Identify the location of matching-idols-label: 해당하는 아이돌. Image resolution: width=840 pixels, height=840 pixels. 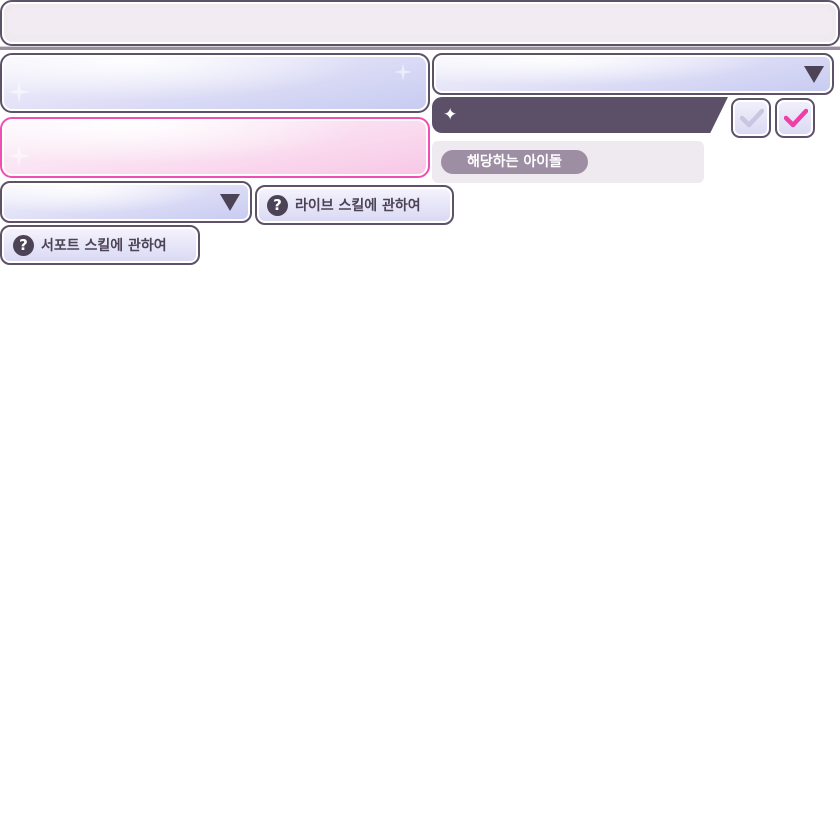
(514, 162).